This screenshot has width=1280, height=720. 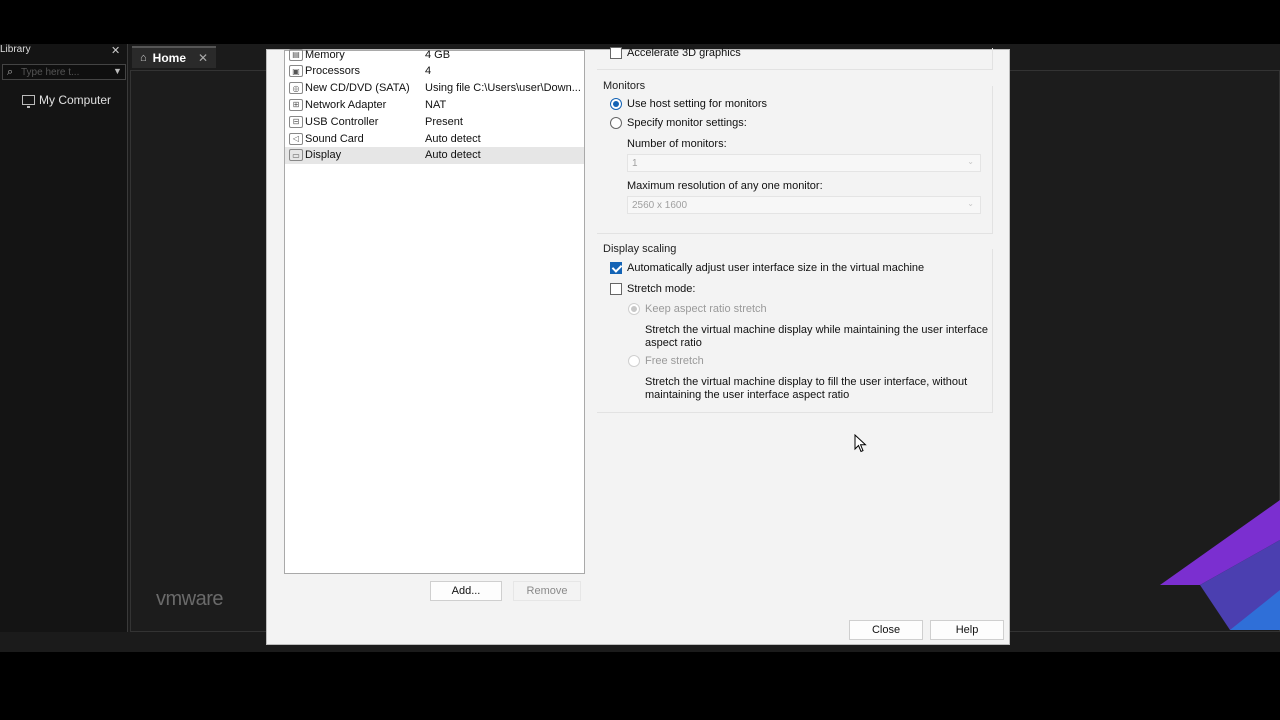 I want to click on tab-home: ⌂ Home ✕, so click(x=174, y=57).